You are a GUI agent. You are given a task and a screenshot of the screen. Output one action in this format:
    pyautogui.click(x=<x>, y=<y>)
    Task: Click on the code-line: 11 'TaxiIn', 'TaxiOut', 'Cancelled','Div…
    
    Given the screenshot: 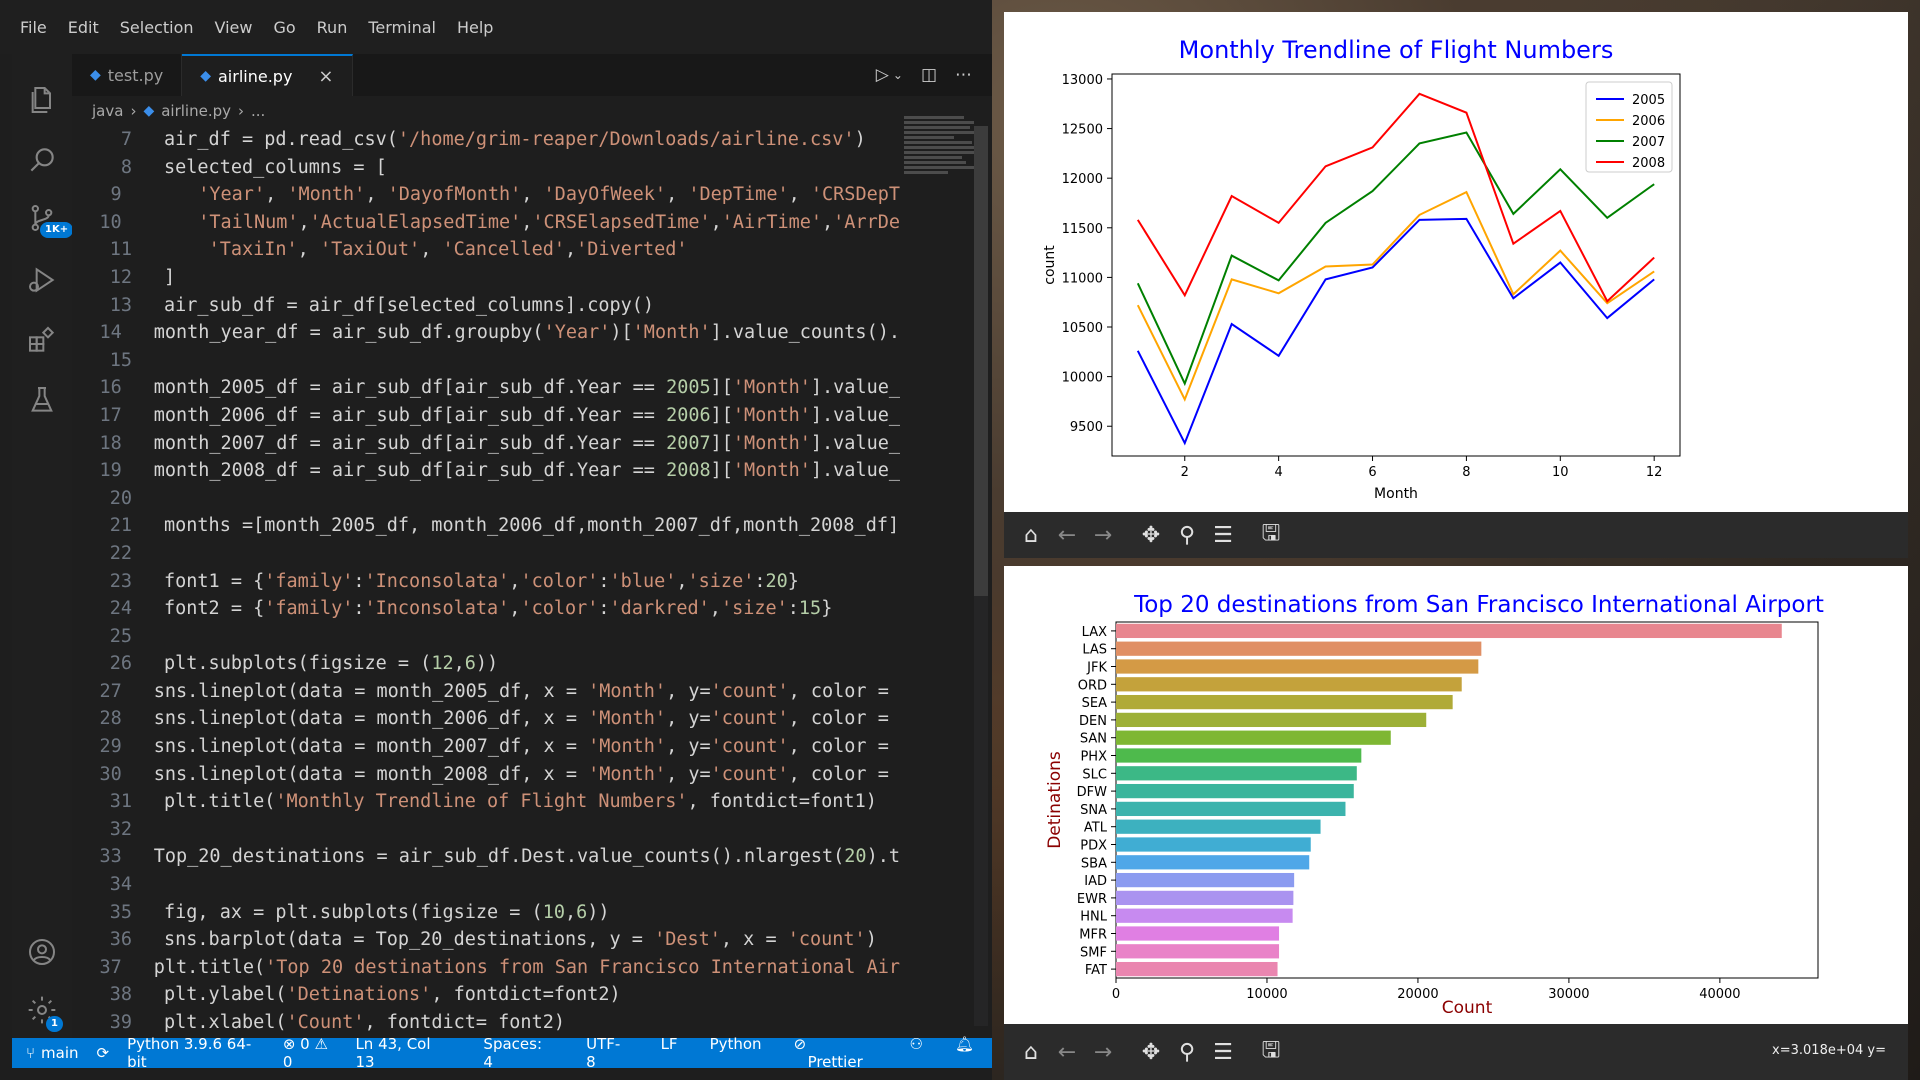 What is the action you would take?
    pyautogui.click(x=486, y=250)
    